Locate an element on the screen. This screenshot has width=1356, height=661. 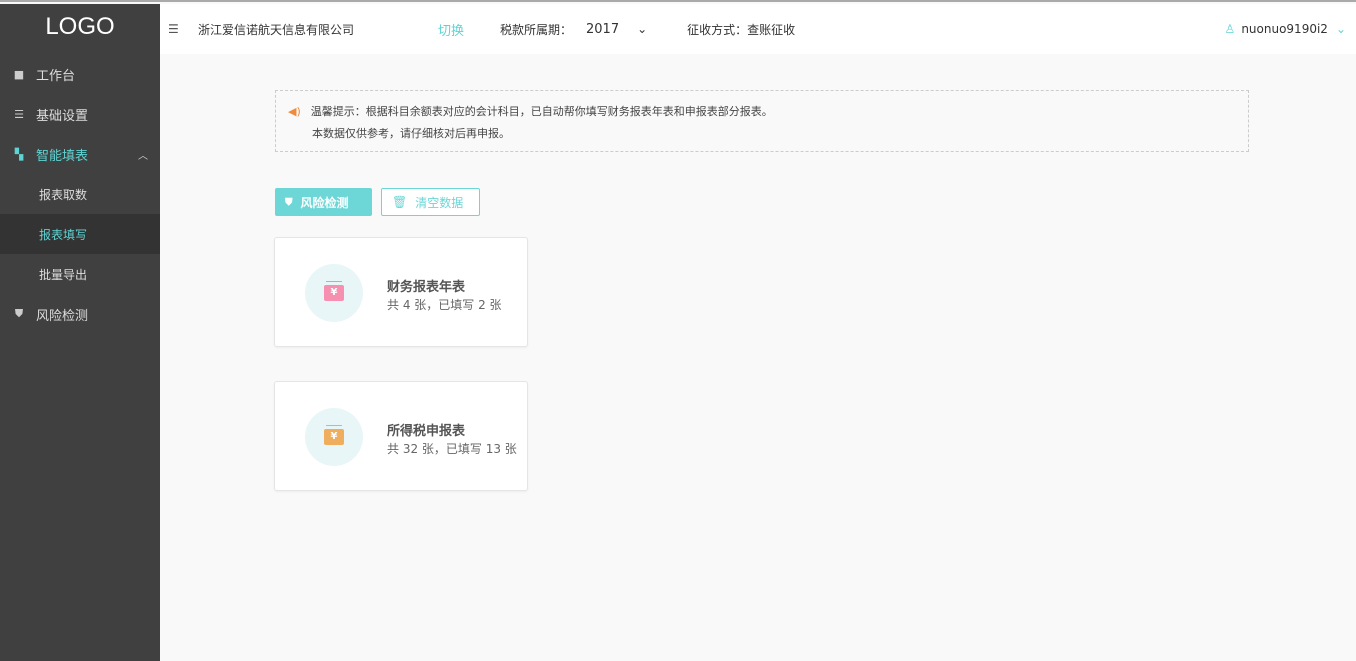
book-icon: ■ is located at coordinates (19, 74).